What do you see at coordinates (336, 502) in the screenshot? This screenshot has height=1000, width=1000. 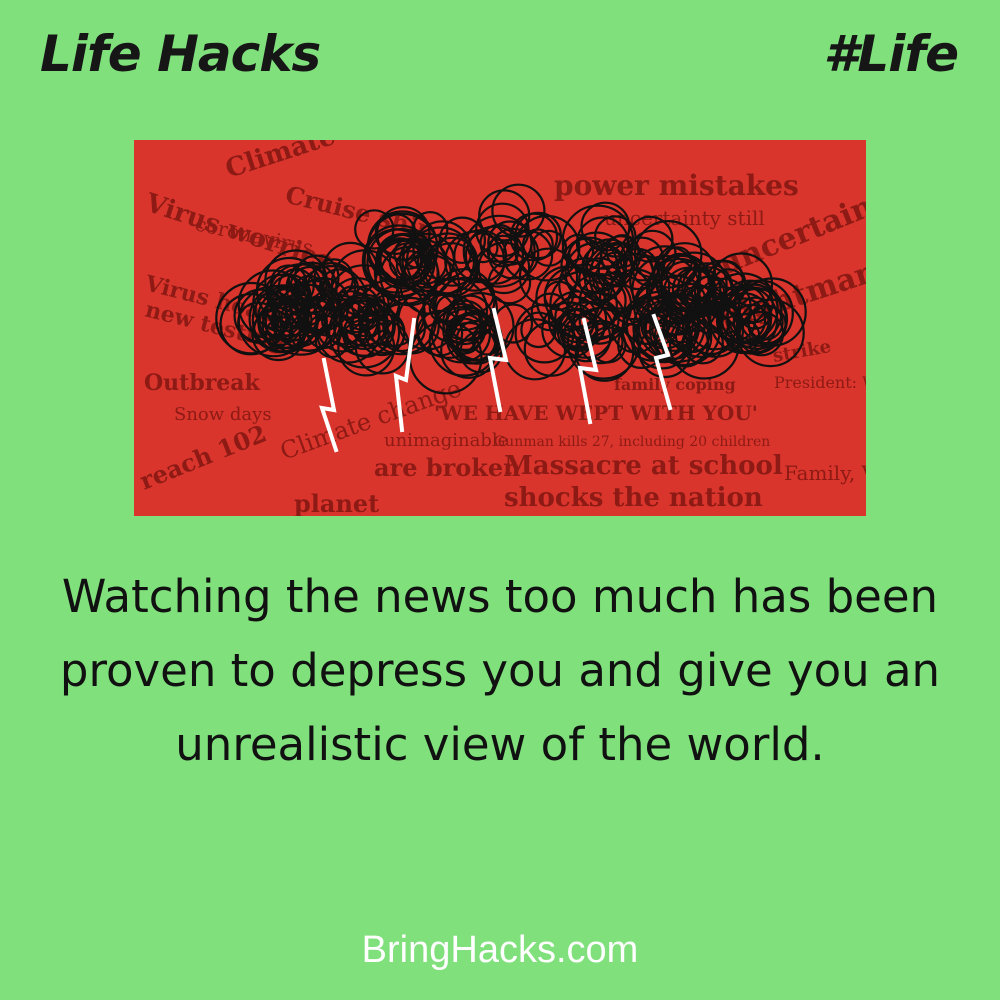 I see `headline-text: planet` at bounding box center [336, 502].